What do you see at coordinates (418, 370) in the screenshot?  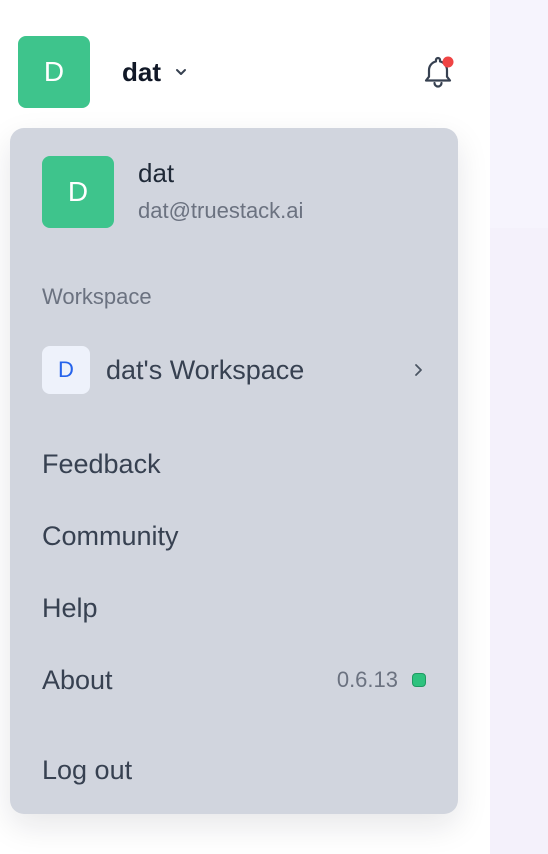 I see `chevron-right-icon` at bounding box center [418, 370].